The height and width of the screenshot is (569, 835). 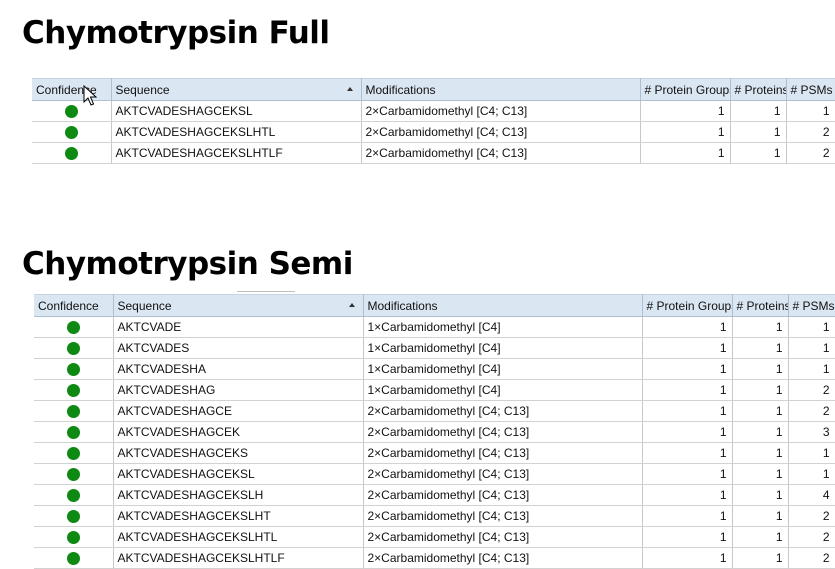 I want to click on sequence-cell: AKTCVADESHAGCE, so click(x=238, y=411).